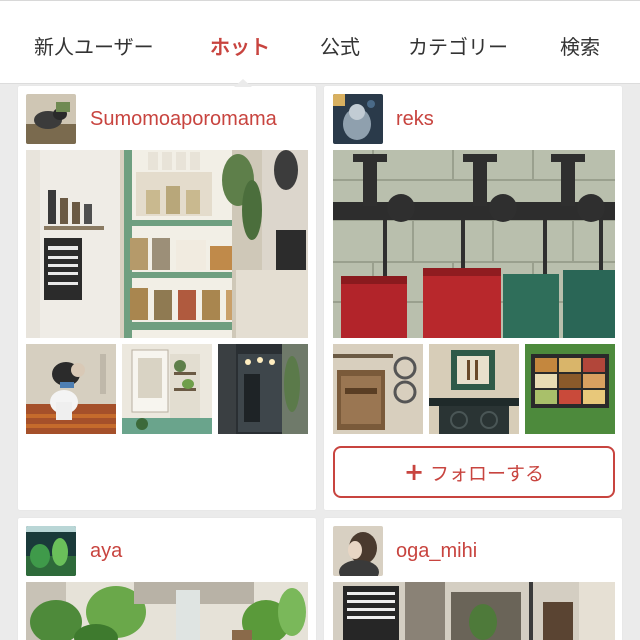 This screenshot has height=640, width=640. I want to click on plus-icon: +, so click(414, 472).